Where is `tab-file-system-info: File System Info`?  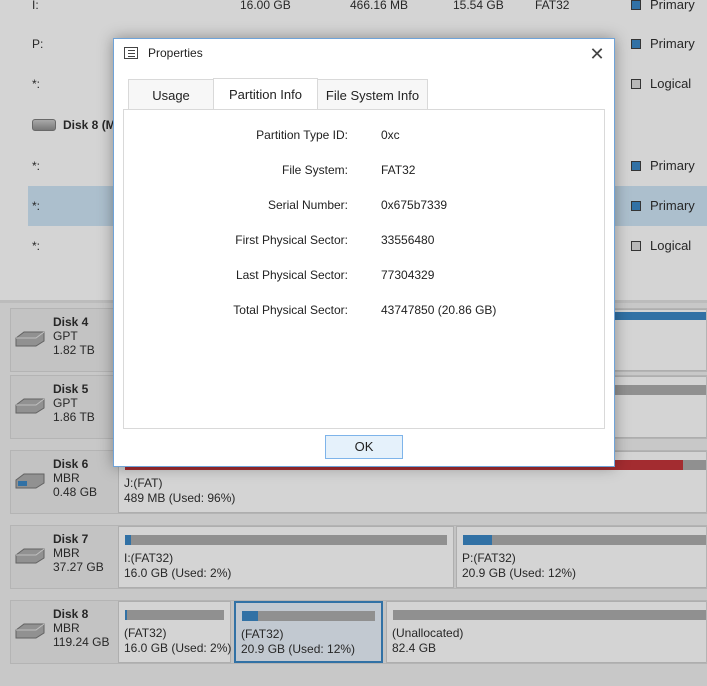
tab-file-system-info: File System Info is located at coordinates (372, 94).